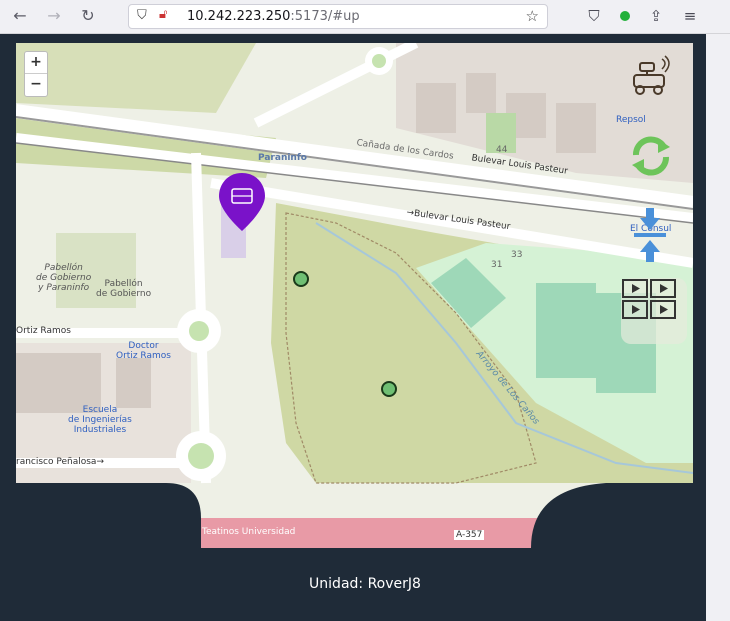 This screenshot has width=730, height=621. Describe the element at coordinates (88, 16) in the screenshot. I see `reload-icon: ↻` at that location.